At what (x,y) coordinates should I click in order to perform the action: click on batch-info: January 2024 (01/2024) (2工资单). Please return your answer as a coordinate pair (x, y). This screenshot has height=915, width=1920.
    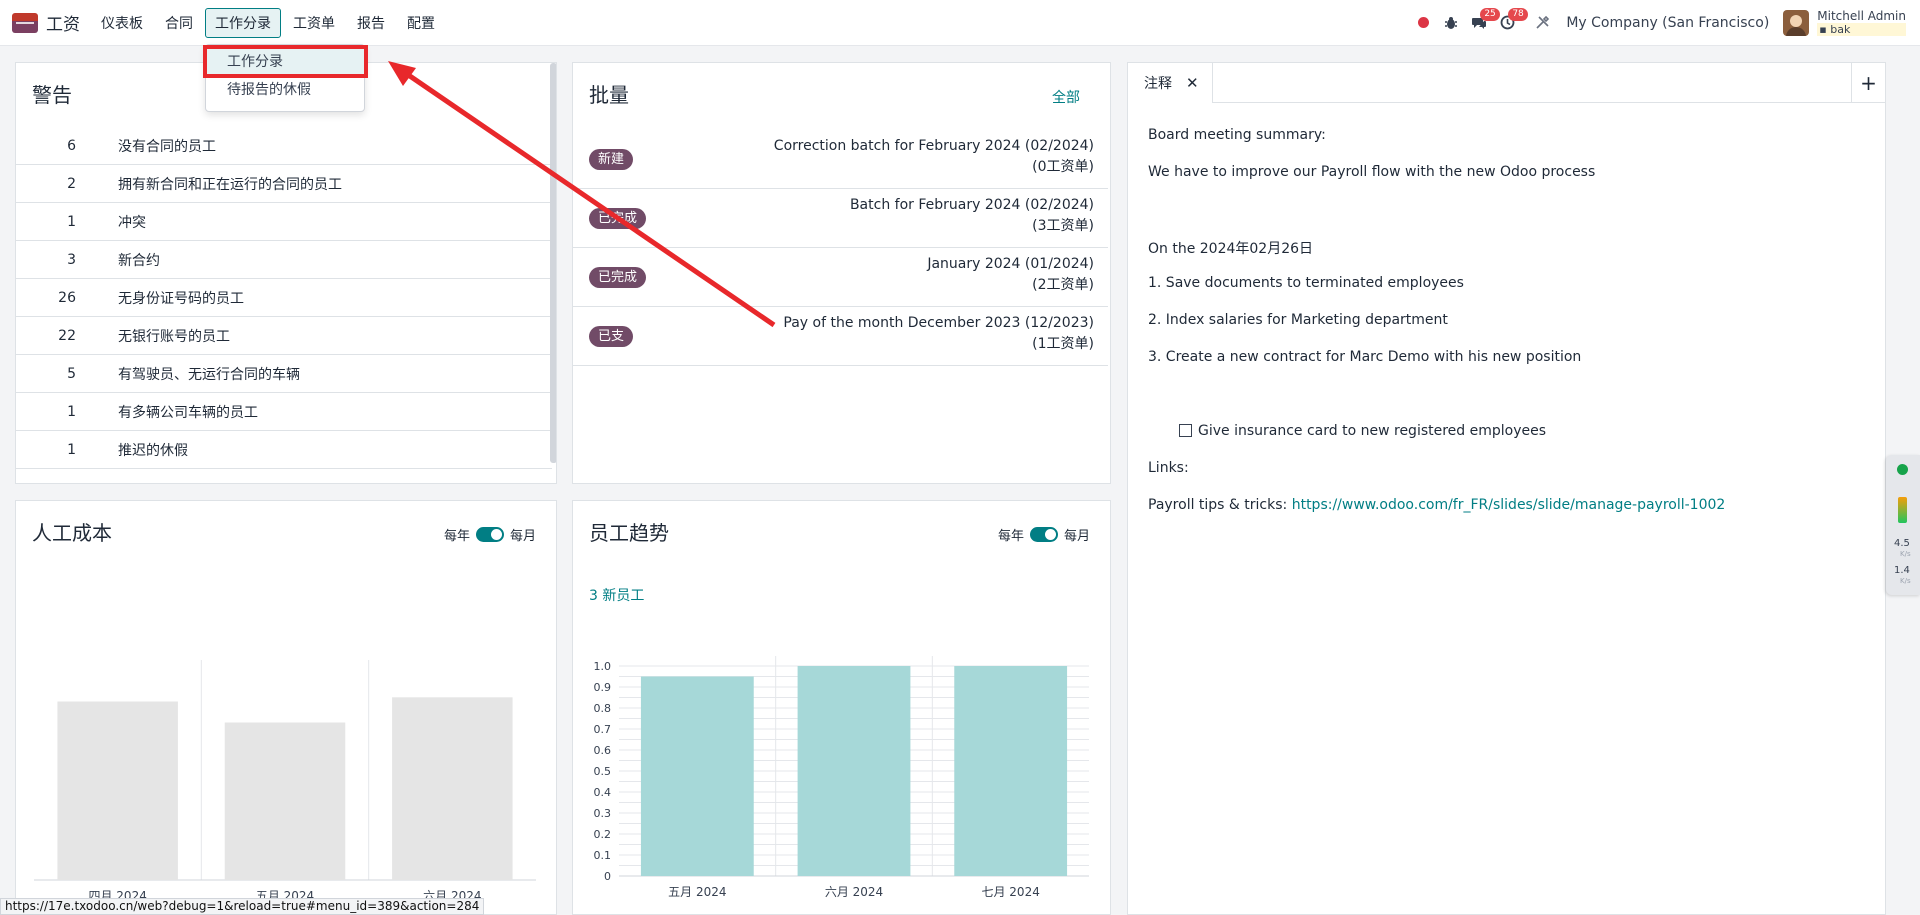
    Looking at the image, I should click on (1010, 275).